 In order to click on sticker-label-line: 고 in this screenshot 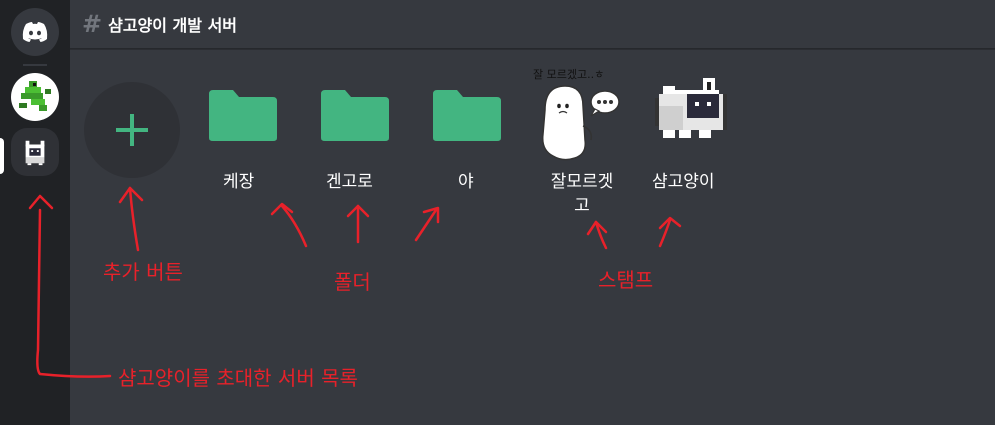, I will do `click(582, 206)`.